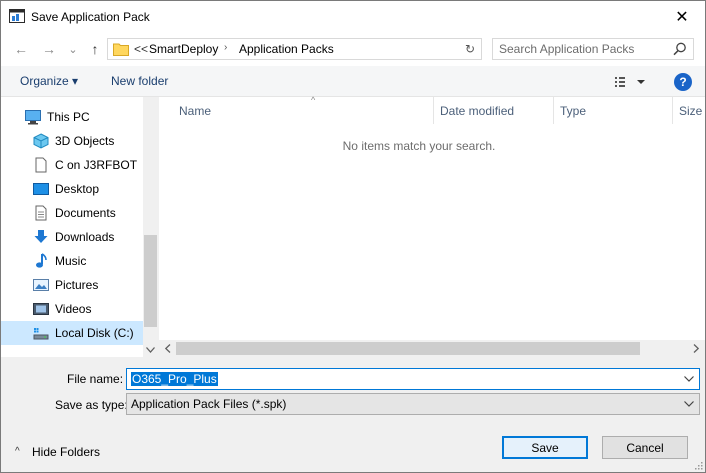 Image resolution: width=706 pixels, height=473 pixels. I want to click on empty-list-message: No items match your search., so click(419, 146).